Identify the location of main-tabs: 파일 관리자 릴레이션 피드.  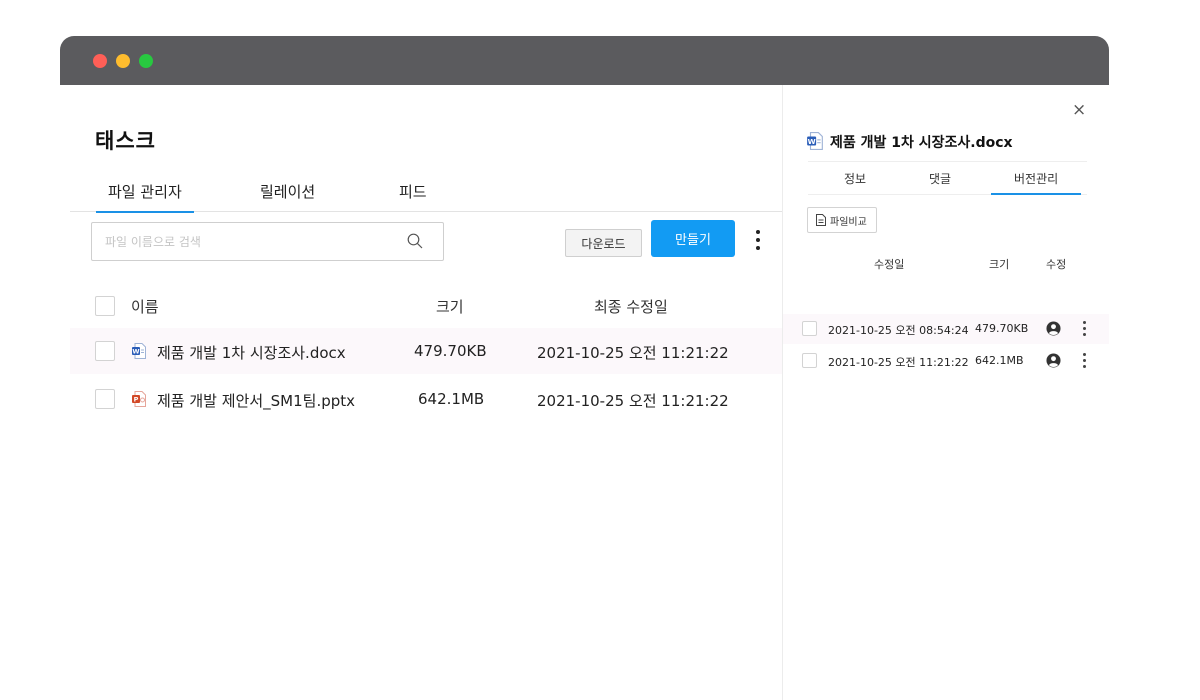
(427, 194).